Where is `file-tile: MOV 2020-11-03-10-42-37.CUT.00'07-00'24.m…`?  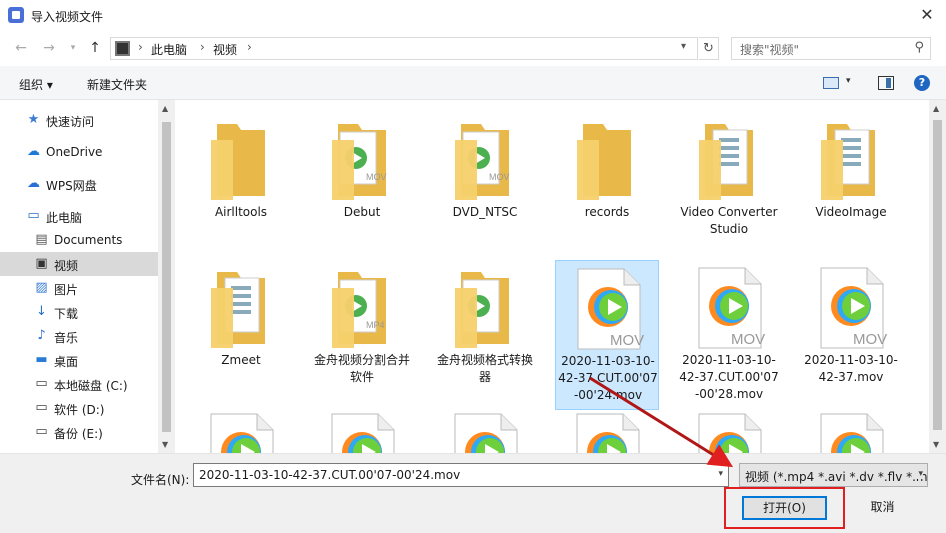 file-tile: MOV 2020-11-03-10-42-37.CUT.00'07-00'24.m… is located at coordinates (607, 335).